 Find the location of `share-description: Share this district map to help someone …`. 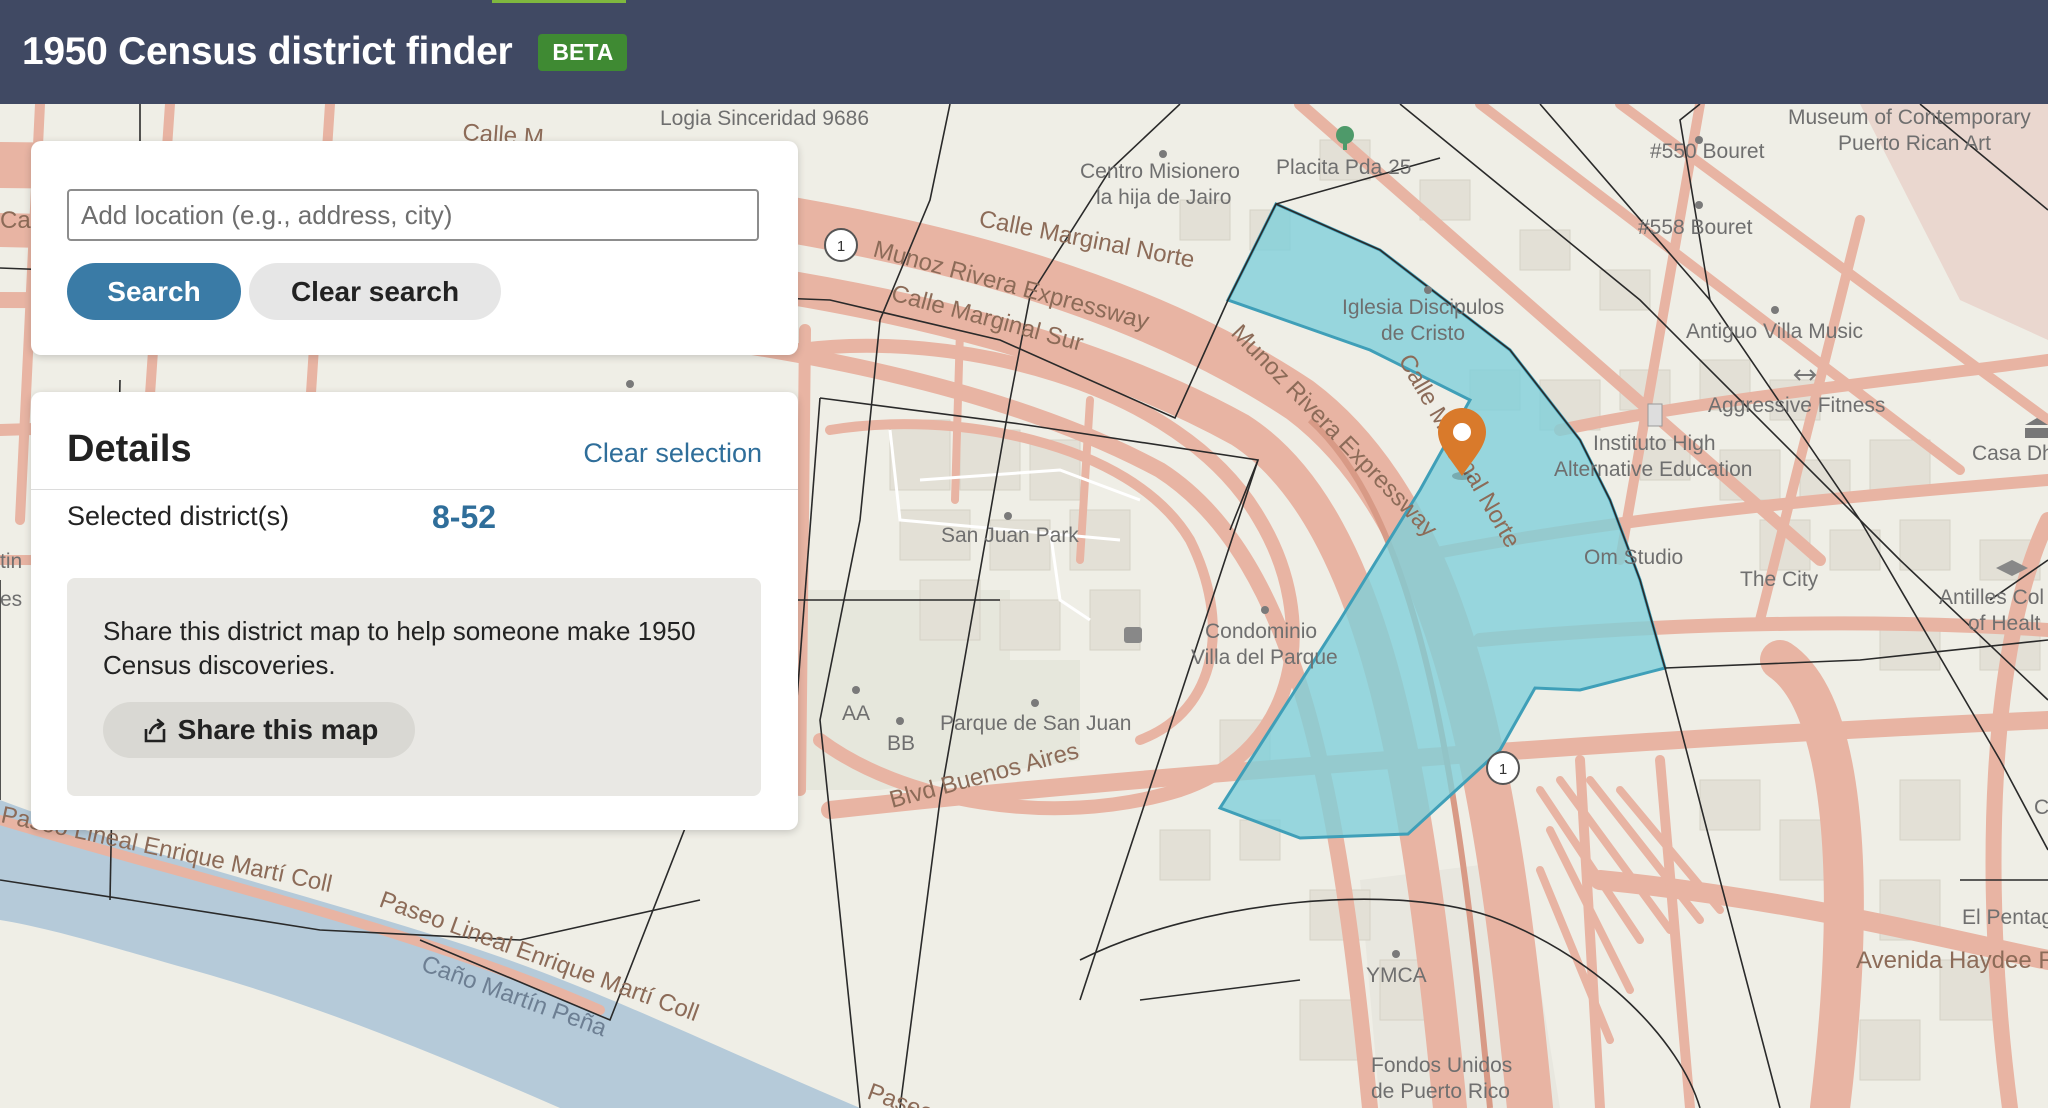

share-description: Share this district map to help someone … is located at coordinates (399, 648).